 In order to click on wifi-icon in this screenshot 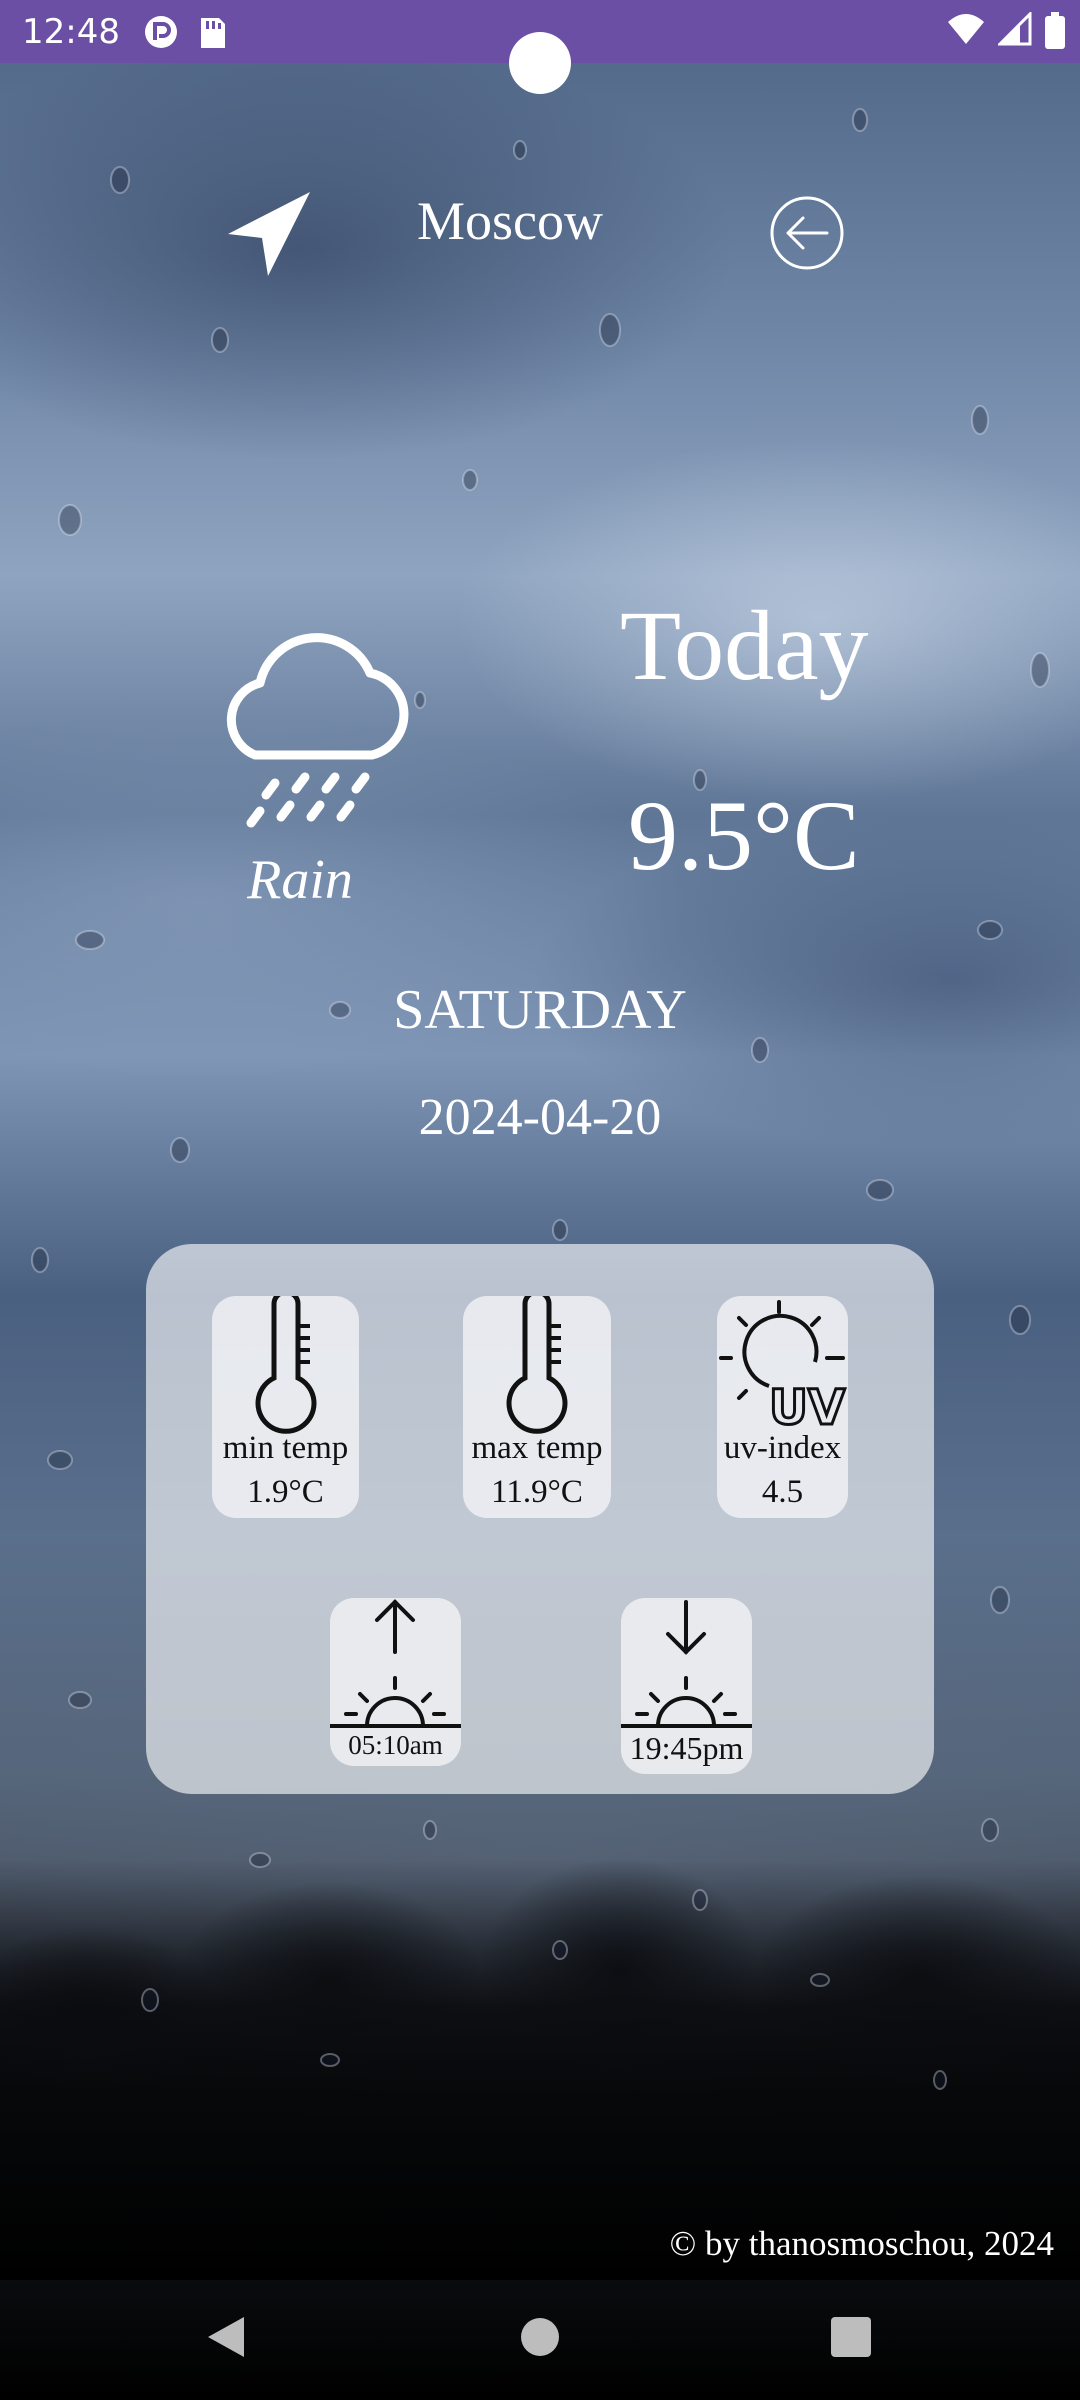, I will do `click(966, 29)`.